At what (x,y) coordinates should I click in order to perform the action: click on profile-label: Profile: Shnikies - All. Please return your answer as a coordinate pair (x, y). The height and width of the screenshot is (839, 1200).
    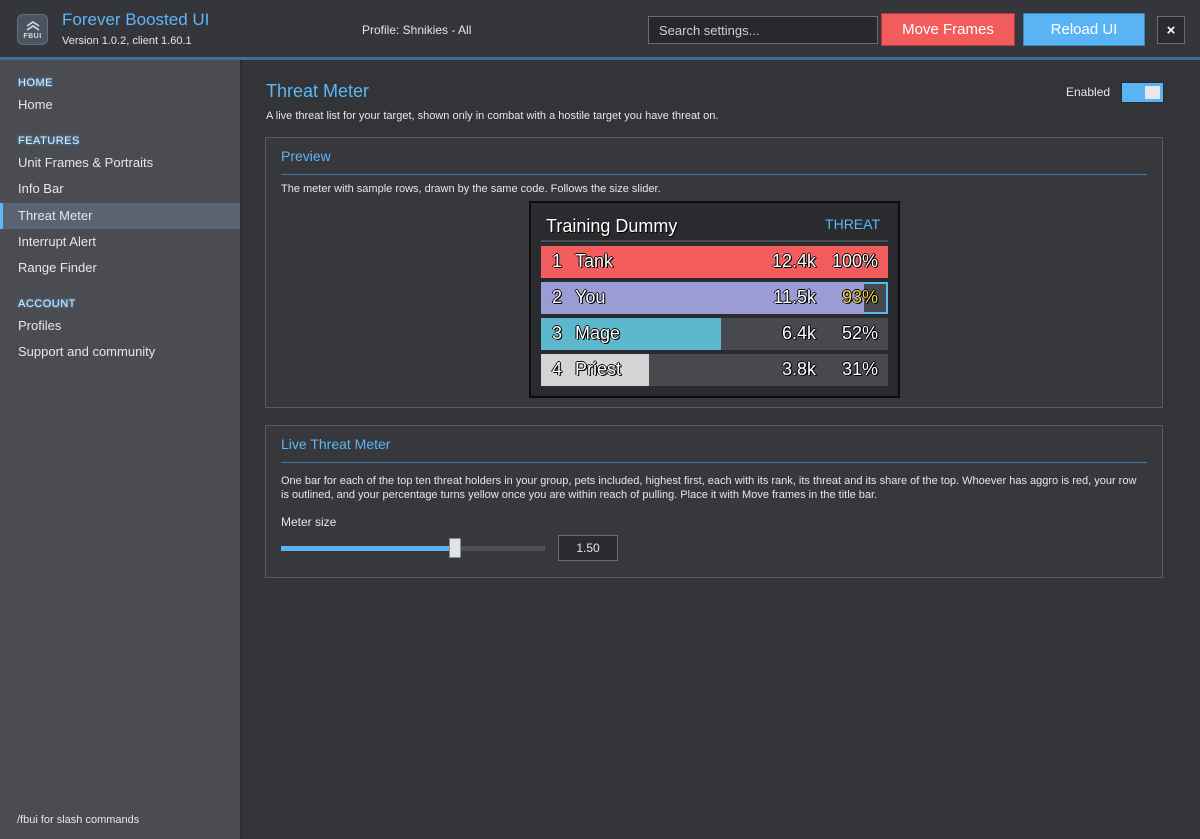
    Looking at the image, I should click on (417, 30).